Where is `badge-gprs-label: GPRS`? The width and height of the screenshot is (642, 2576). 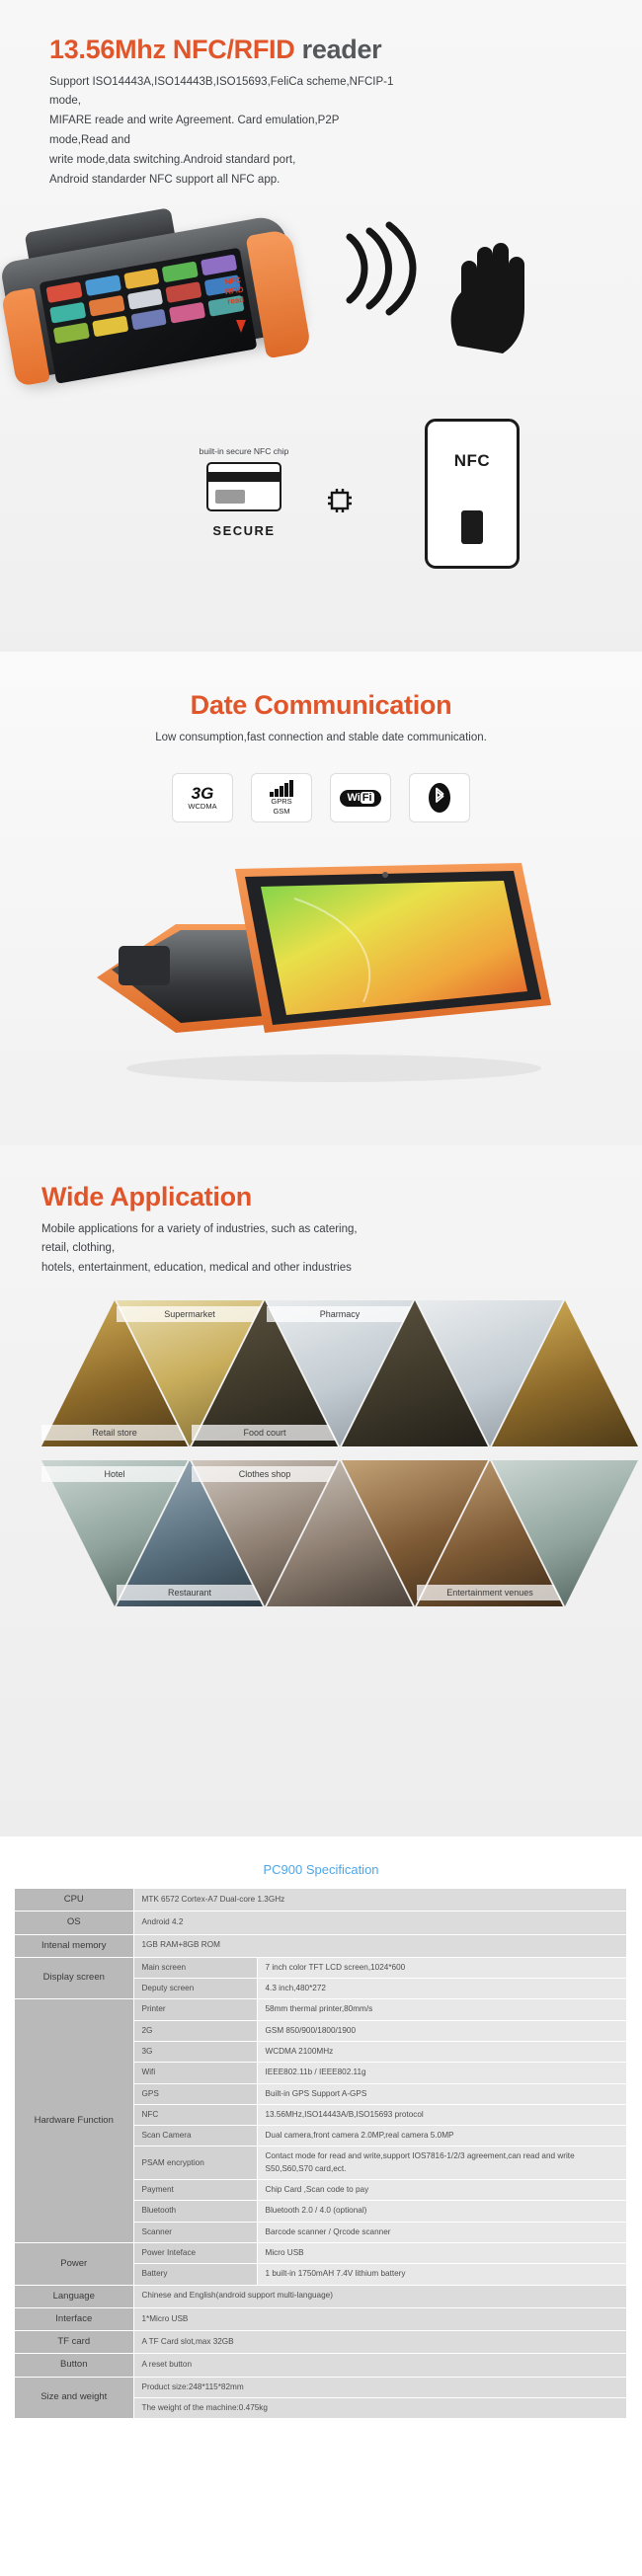 badge-gprs-label: GPRS is located at coordinates (281, 802).